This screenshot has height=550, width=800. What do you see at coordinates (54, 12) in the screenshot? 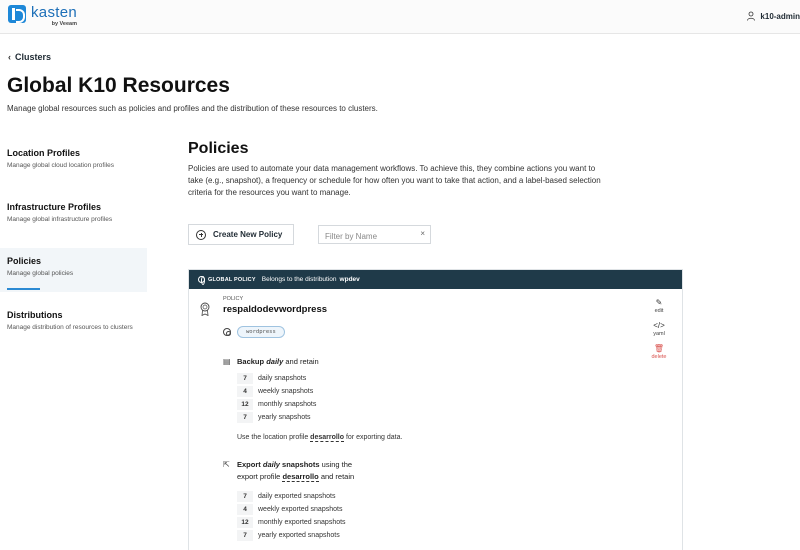
I see `brand-name: kasten` at bounding box center [54, 12].